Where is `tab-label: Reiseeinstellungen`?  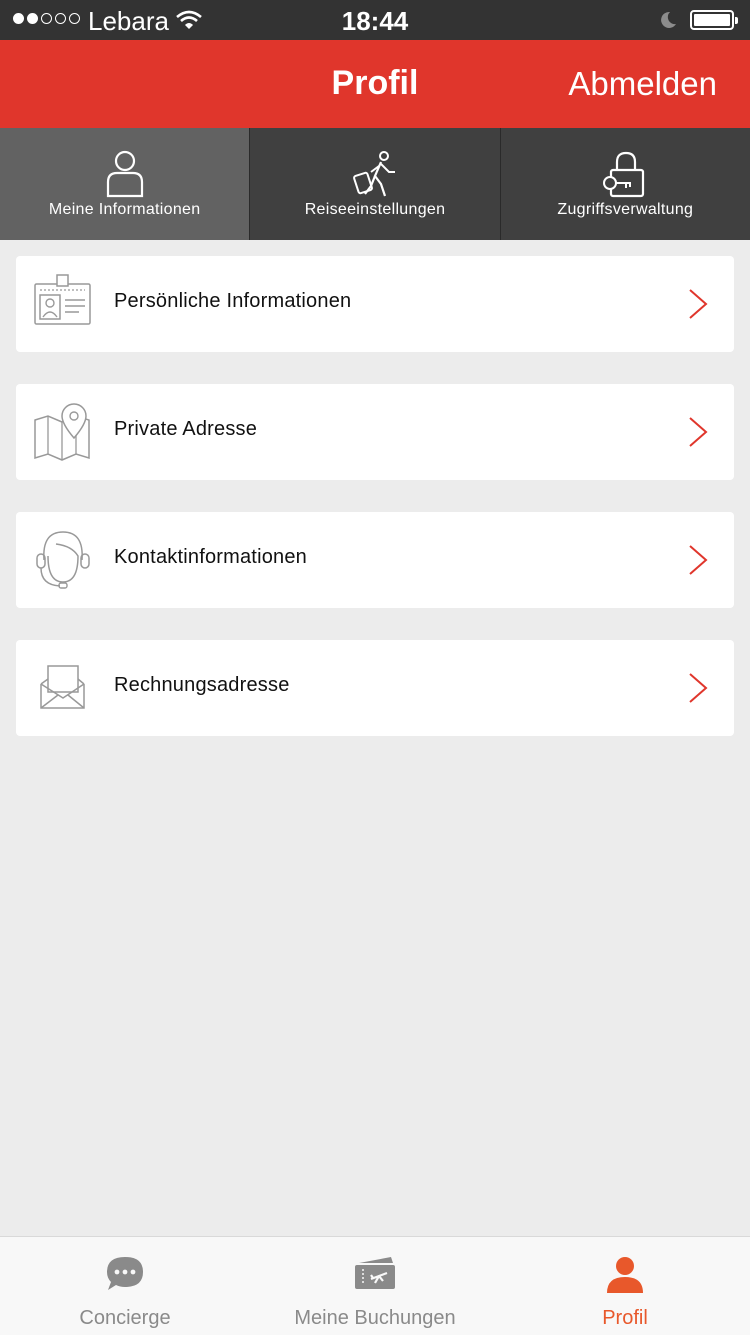
tab-label: Reiseeinstellungen is located at coordinates (375, 209).